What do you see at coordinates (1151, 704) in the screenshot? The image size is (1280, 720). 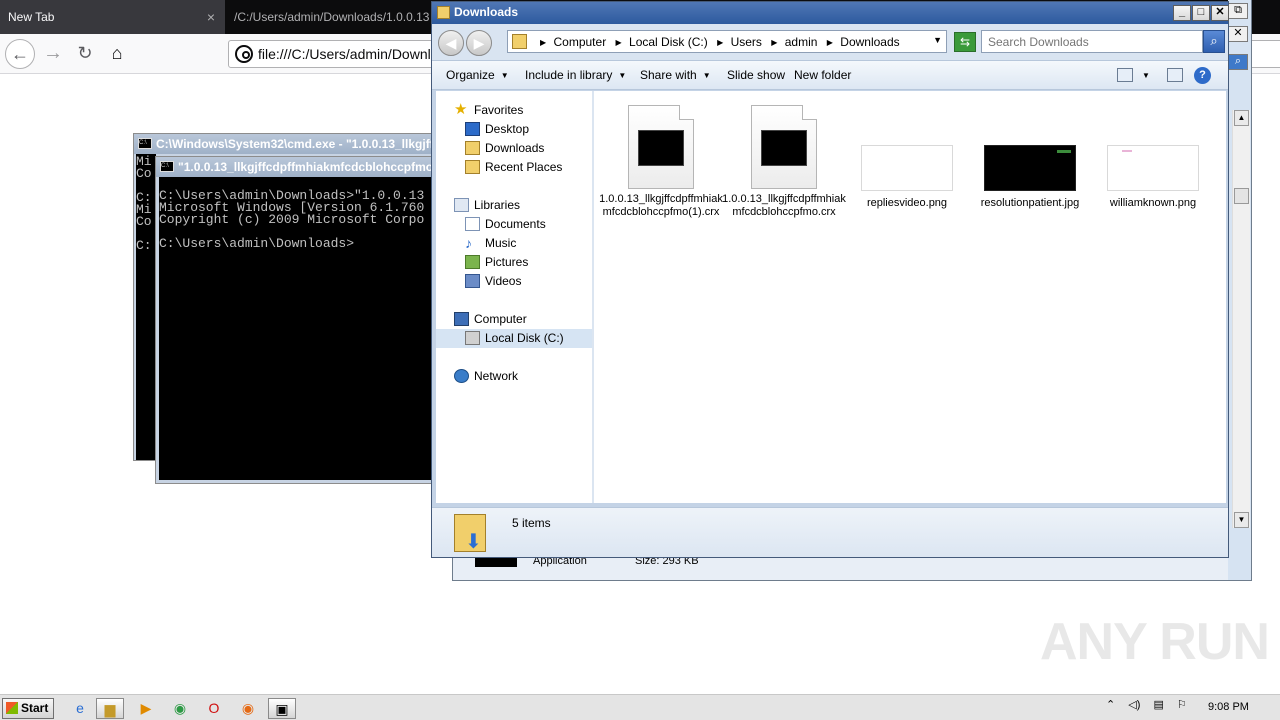 I see `system-tray: ⌃ ◁) ▤ ⚐` at bounding box center [1151, 704].